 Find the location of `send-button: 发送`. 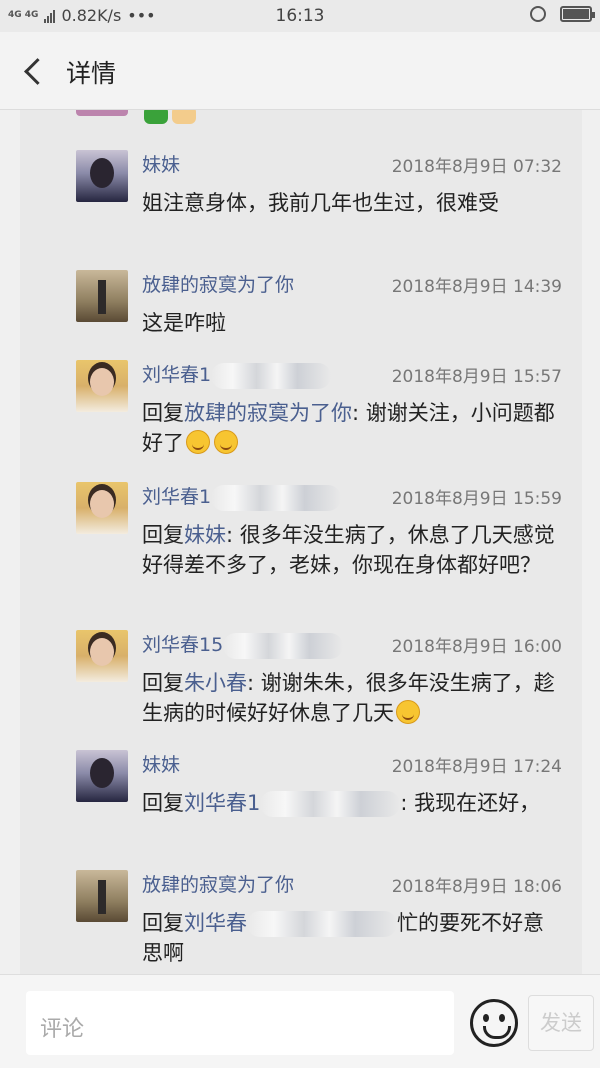

send-button: 发送 is located at coordinates (561, 1023).